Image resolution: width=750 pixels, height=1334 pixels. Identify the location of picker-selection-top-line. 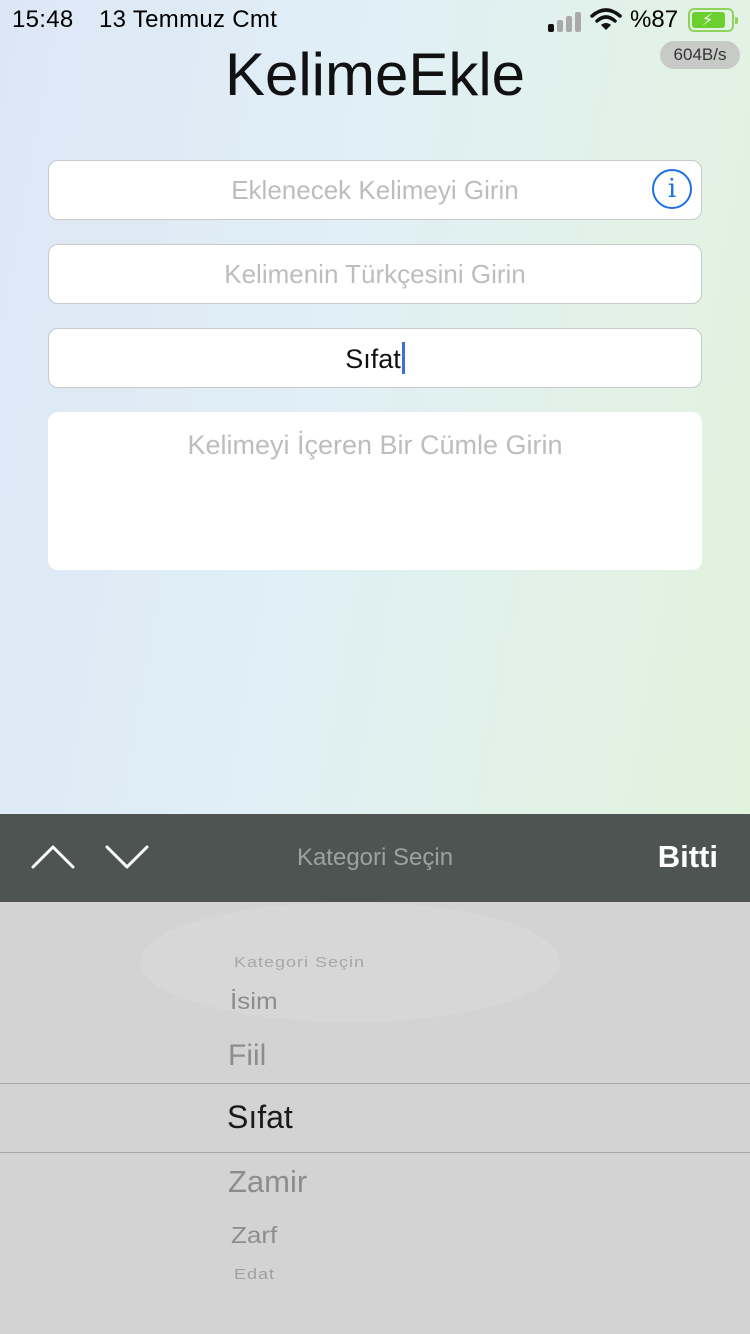
(375, 1083).